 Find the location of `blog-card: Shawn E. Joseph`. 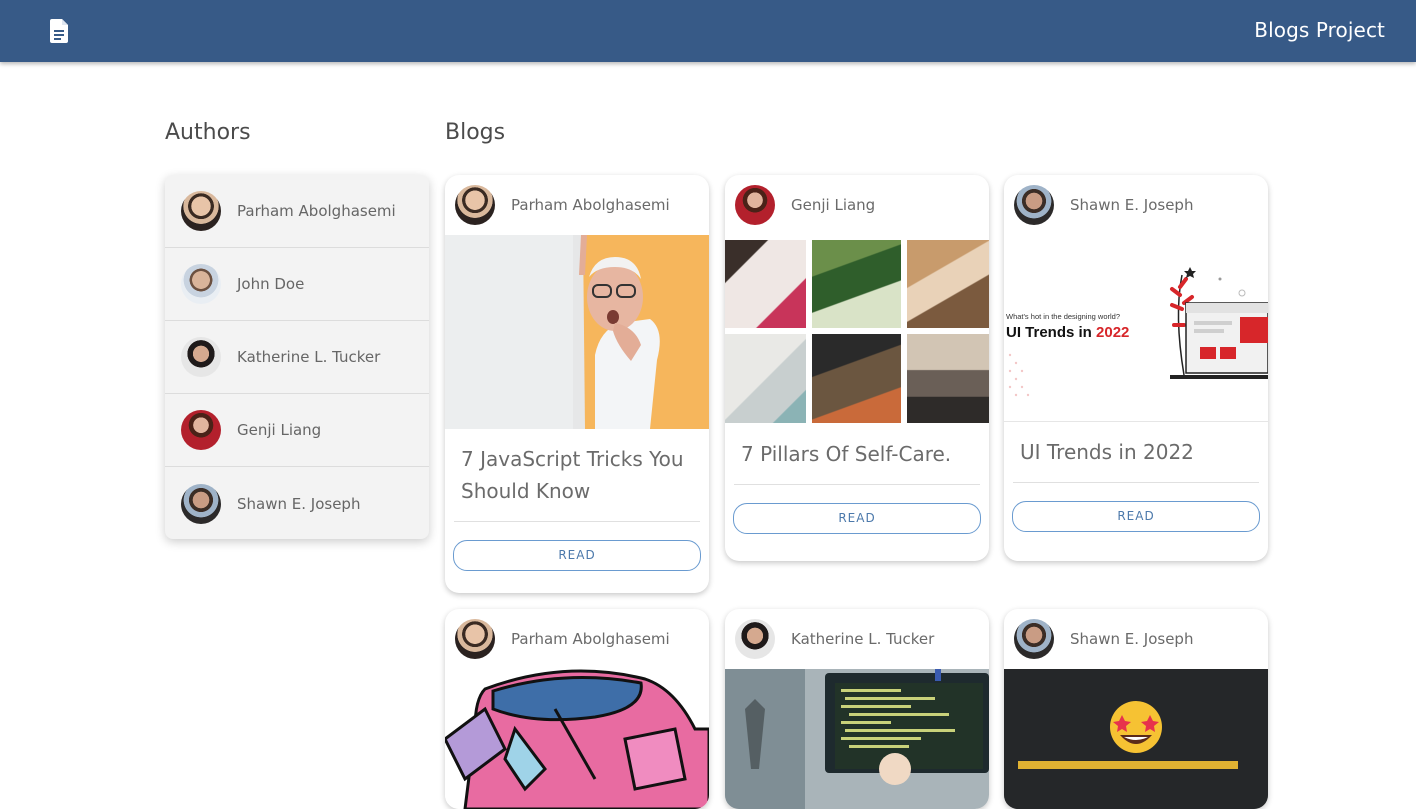

blog-card: Shawn E. Joseph is located at coordinates (1136, 709).